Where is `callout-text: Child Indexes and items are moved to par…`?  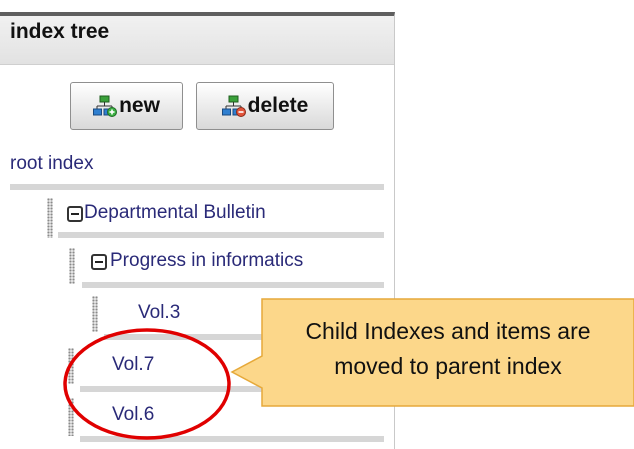 callout-text: Child Indexes and items are moved to par… is located at coordinates (448, 349).